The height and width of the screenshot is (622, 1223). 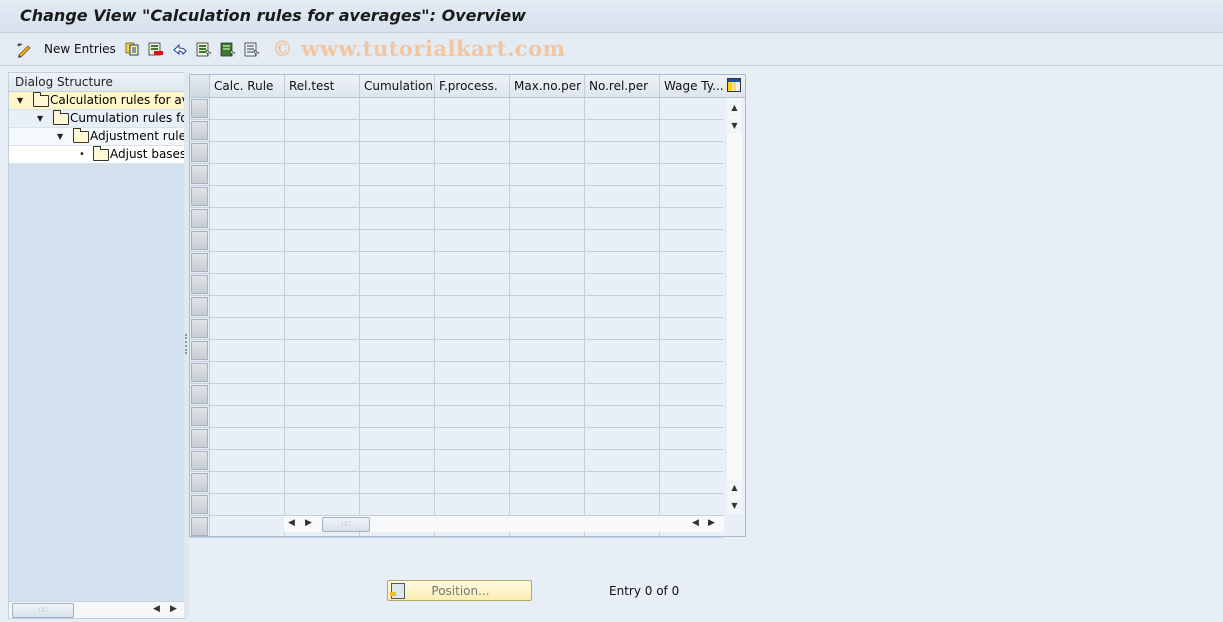 I want to click on column-header-f-process: F.process., so click(x=472, y=86).